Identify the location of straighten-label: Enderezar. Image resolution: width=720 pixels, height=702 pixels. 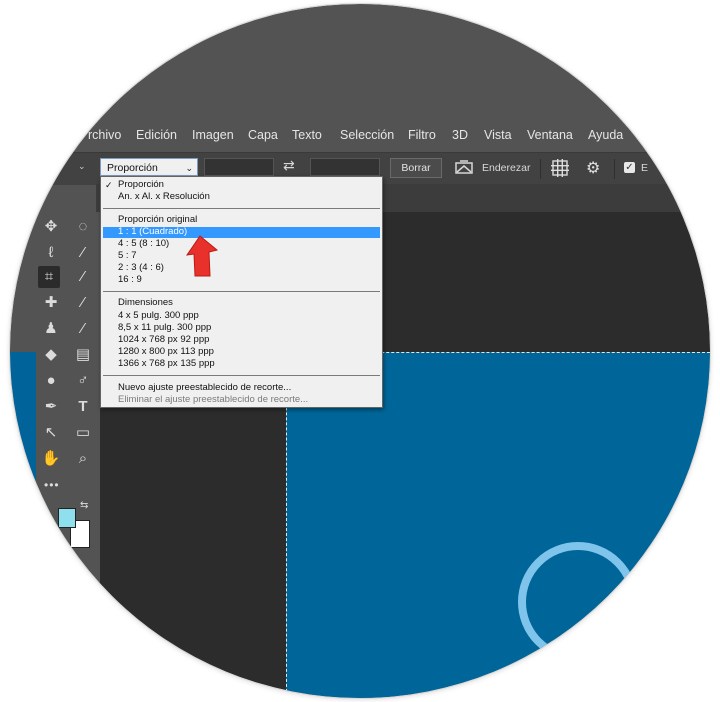
(506, 168).